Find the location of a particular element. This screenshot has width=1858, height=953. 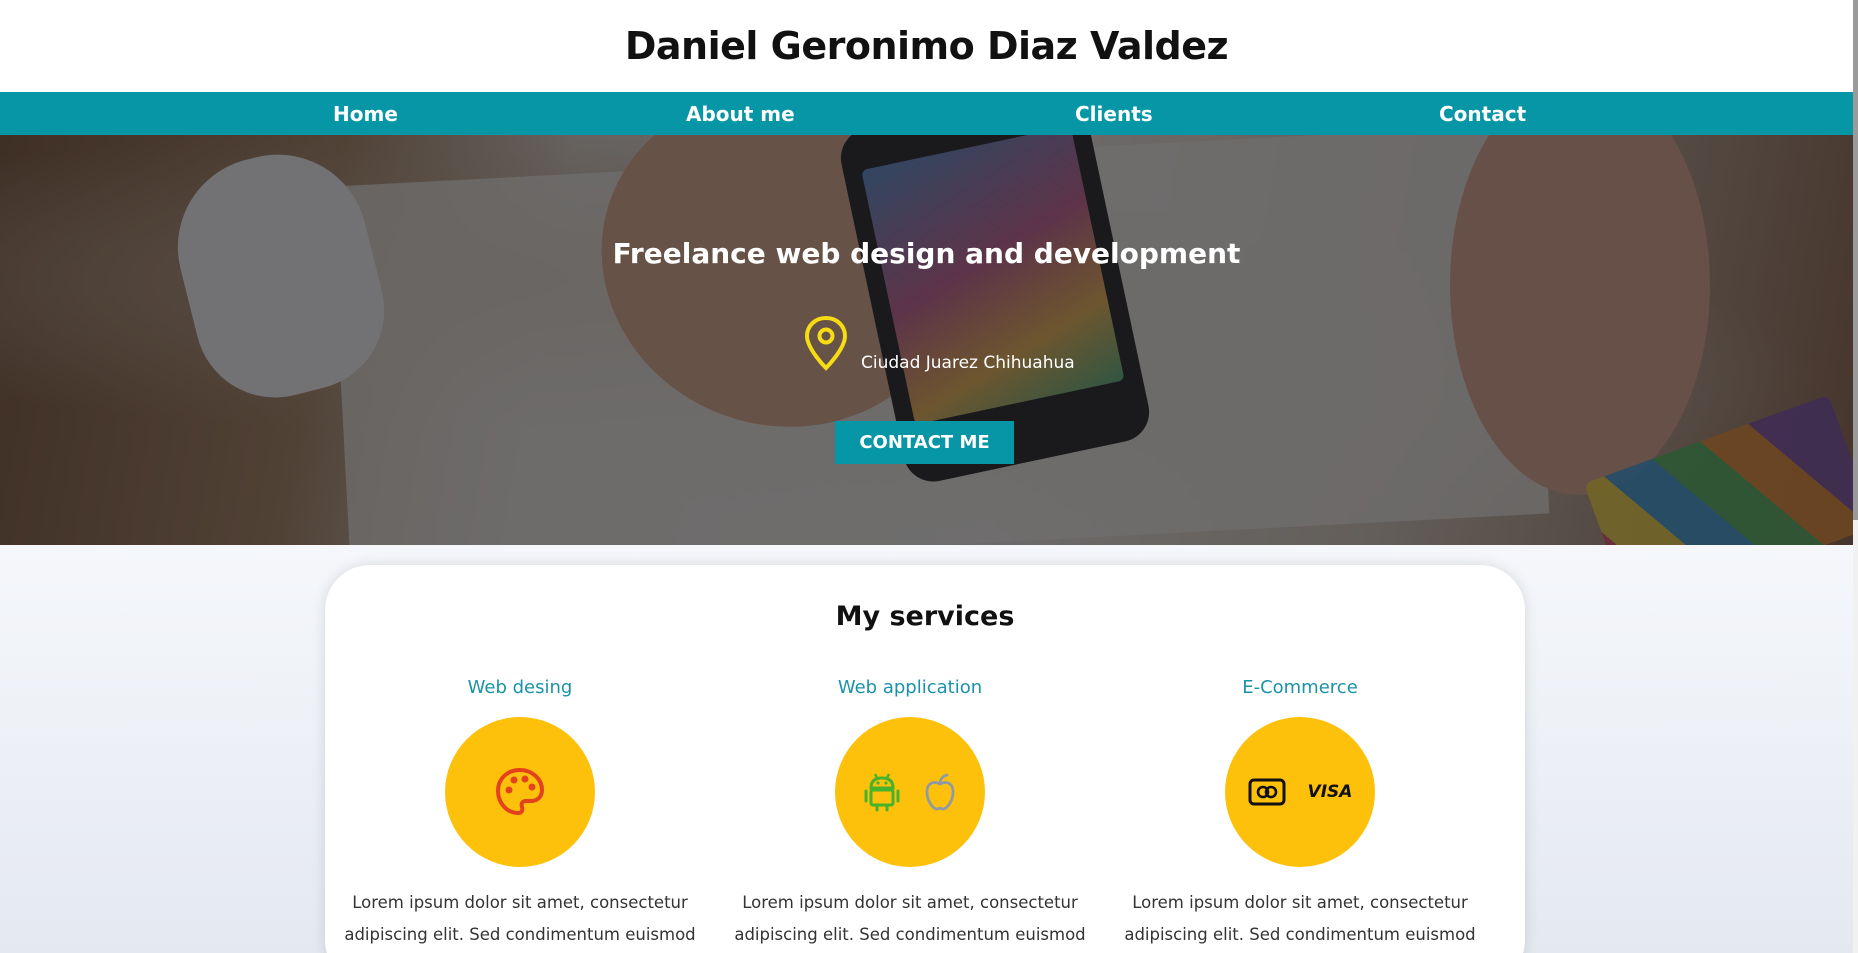

site-header: Daniel Geronimo Diaz Valdez is located at coordinates (926, 46).